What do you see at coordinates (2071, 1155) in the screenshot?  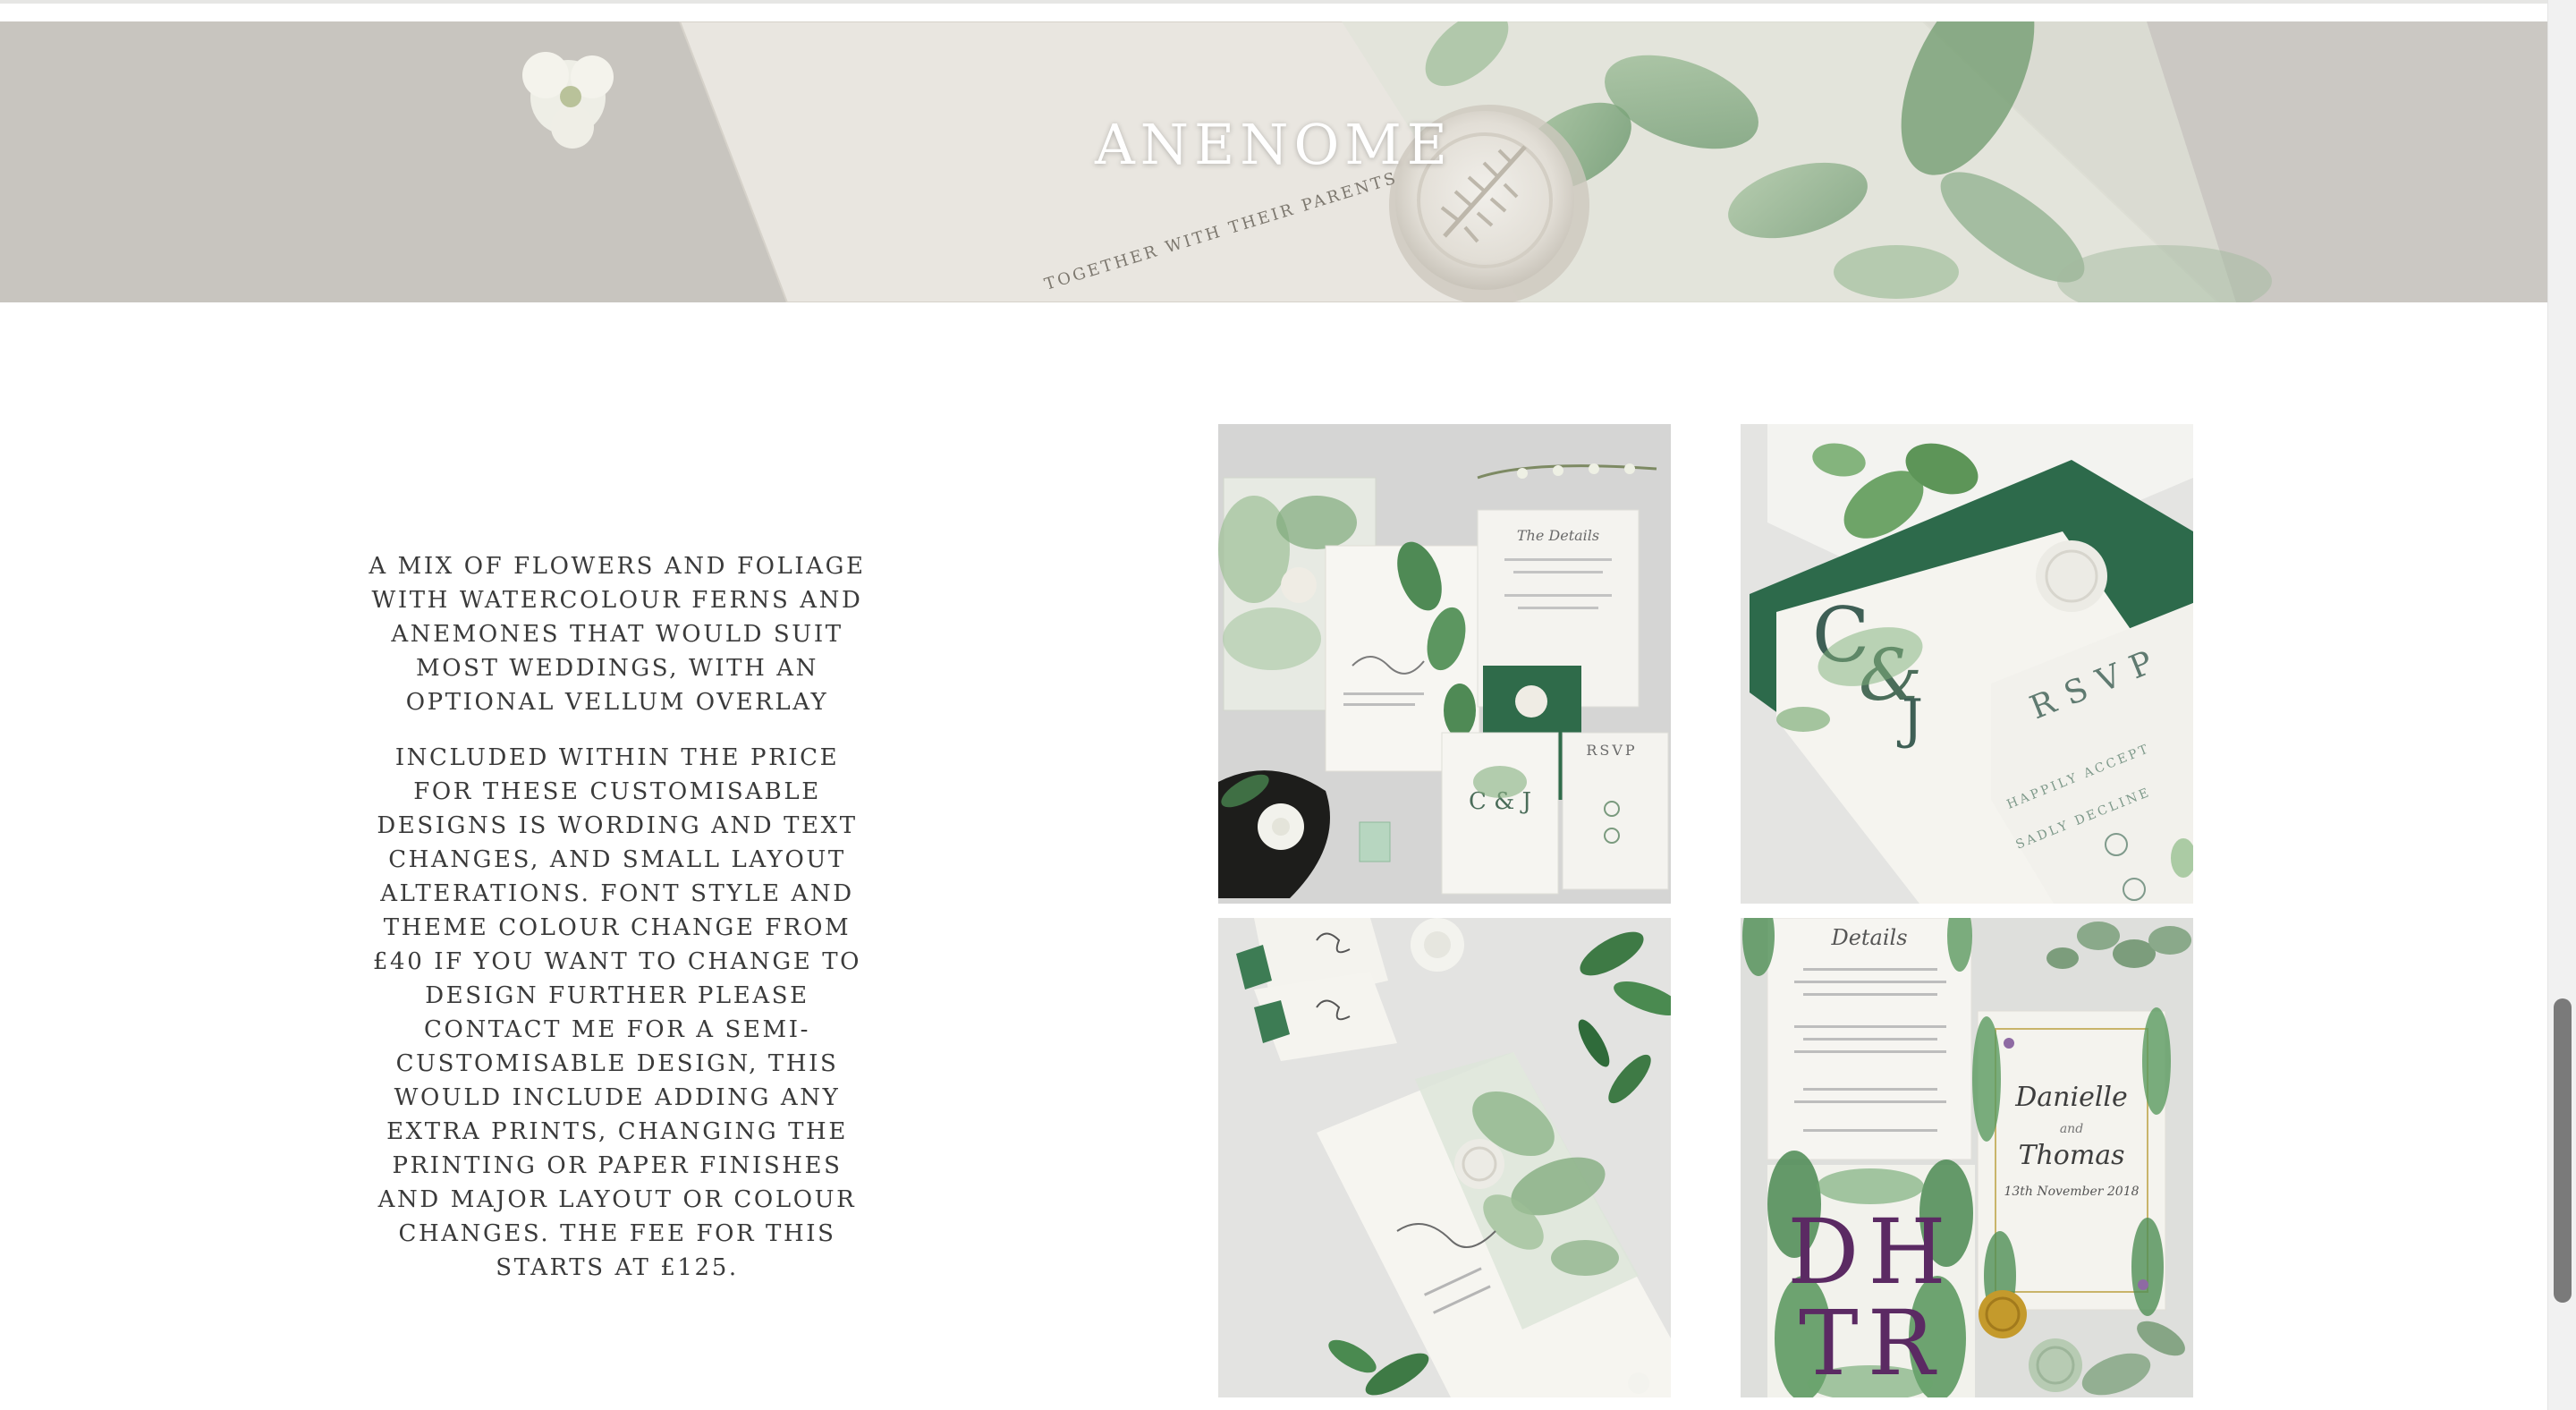 I see `svg-text: Thomas` at bounding box center [2071, 1155].